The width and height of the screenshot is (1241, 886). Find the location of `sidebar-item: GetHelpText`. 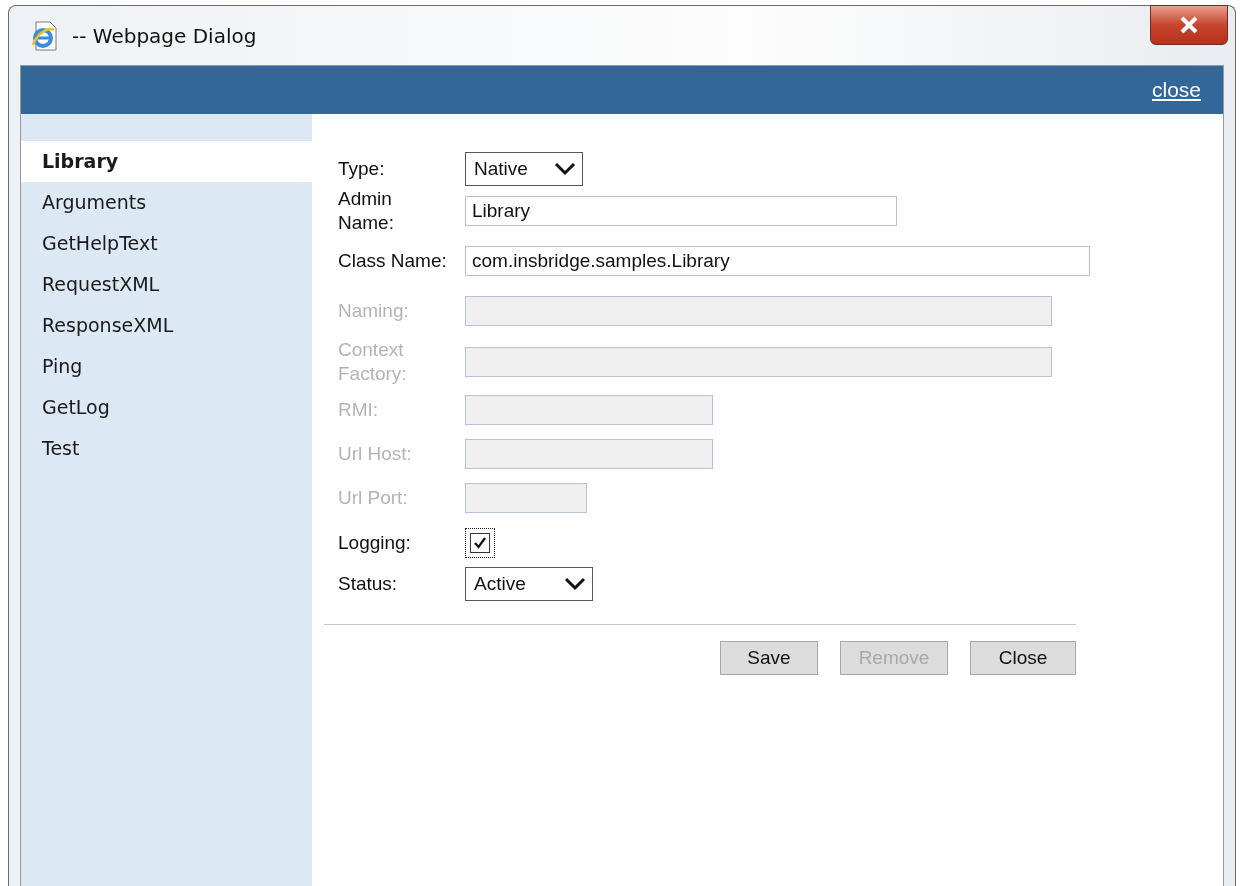

sidebar-item: GetHelpText is located at coordinates (166, 243).